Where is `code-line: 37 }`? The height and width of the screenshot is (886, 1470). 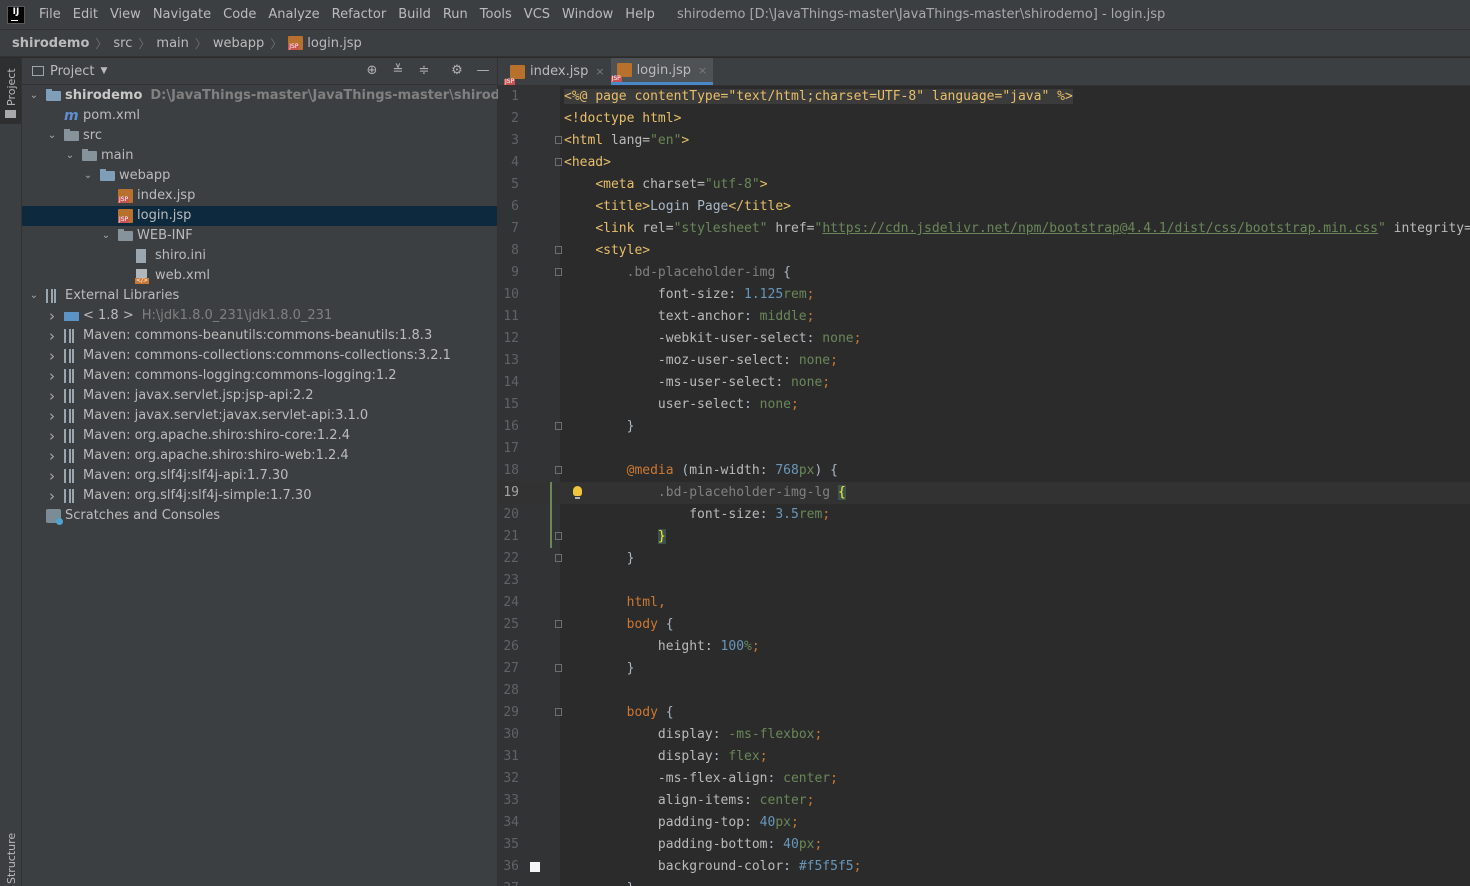
code-line: 37 } is located at coordinates (984, 882).